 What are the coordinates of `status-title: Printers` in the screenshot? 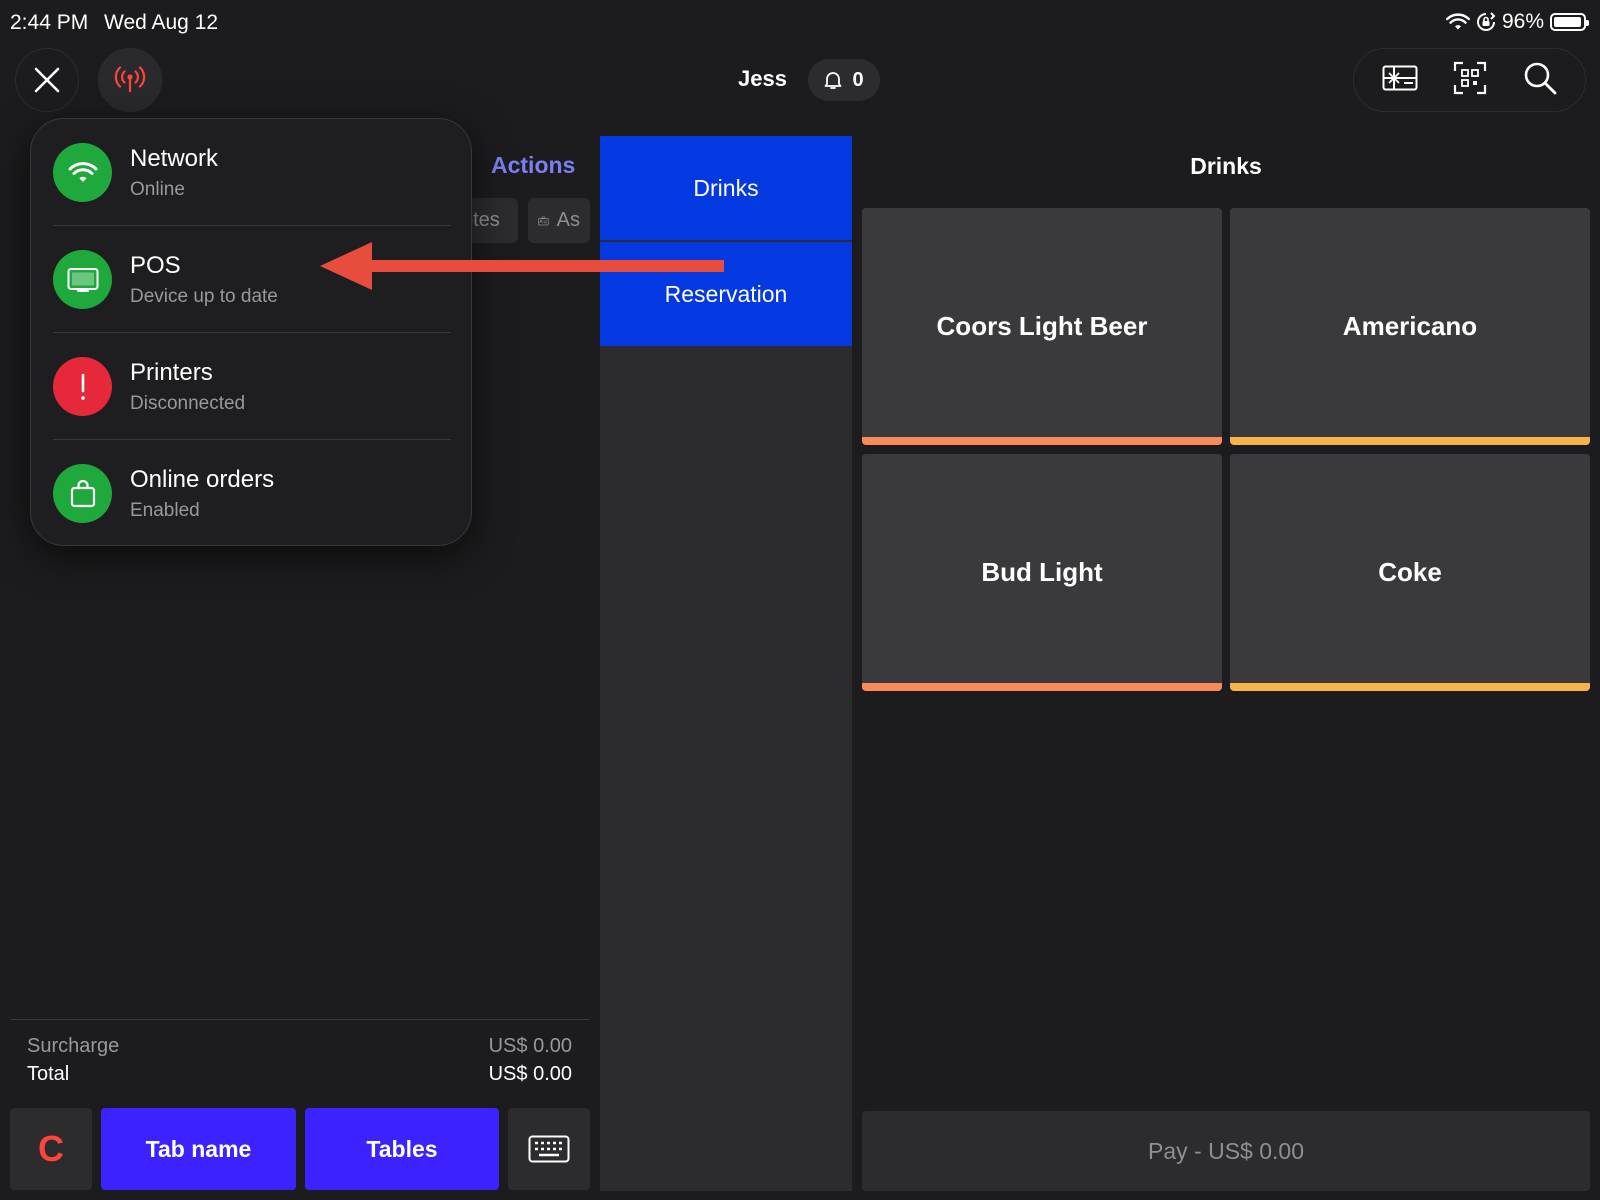 It's located at (171, 372).